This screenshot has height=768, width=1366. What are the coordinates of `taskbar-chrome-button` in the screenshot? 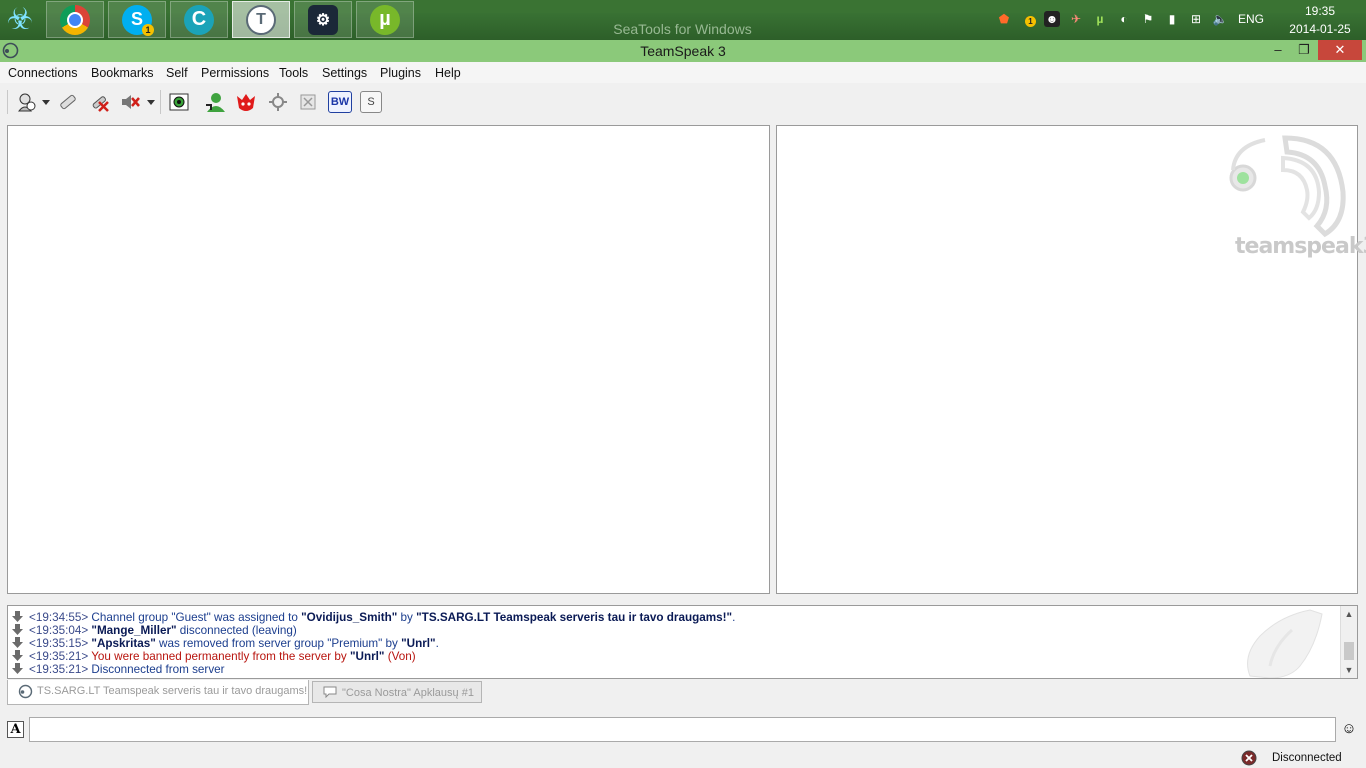 It's located at (75, 19).